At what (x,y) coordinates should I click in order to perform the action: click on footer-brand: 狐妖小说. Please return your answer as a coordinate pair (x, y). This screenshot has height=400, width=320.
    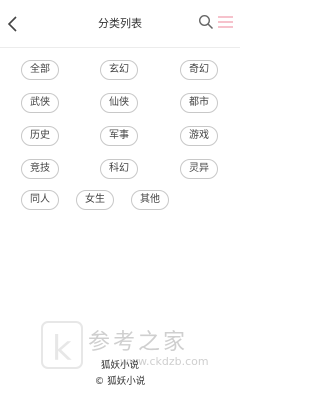
    Looking at the image, I should click on (119, 365).